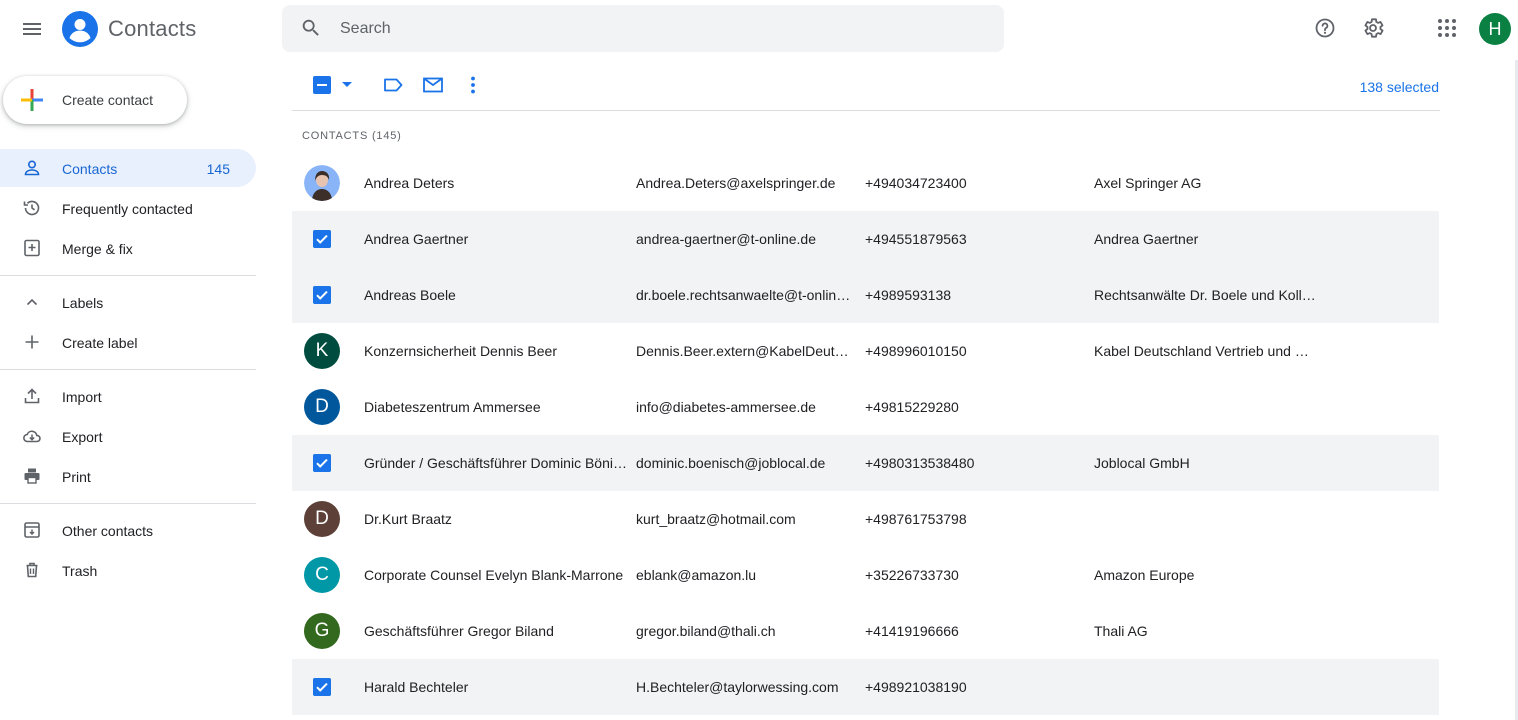 The width and height of the screenshot is (1518, 720). What do you see at coordinates (32, 168) in the screenshot?
I see `person-icon` at bounding box center [32, 168].